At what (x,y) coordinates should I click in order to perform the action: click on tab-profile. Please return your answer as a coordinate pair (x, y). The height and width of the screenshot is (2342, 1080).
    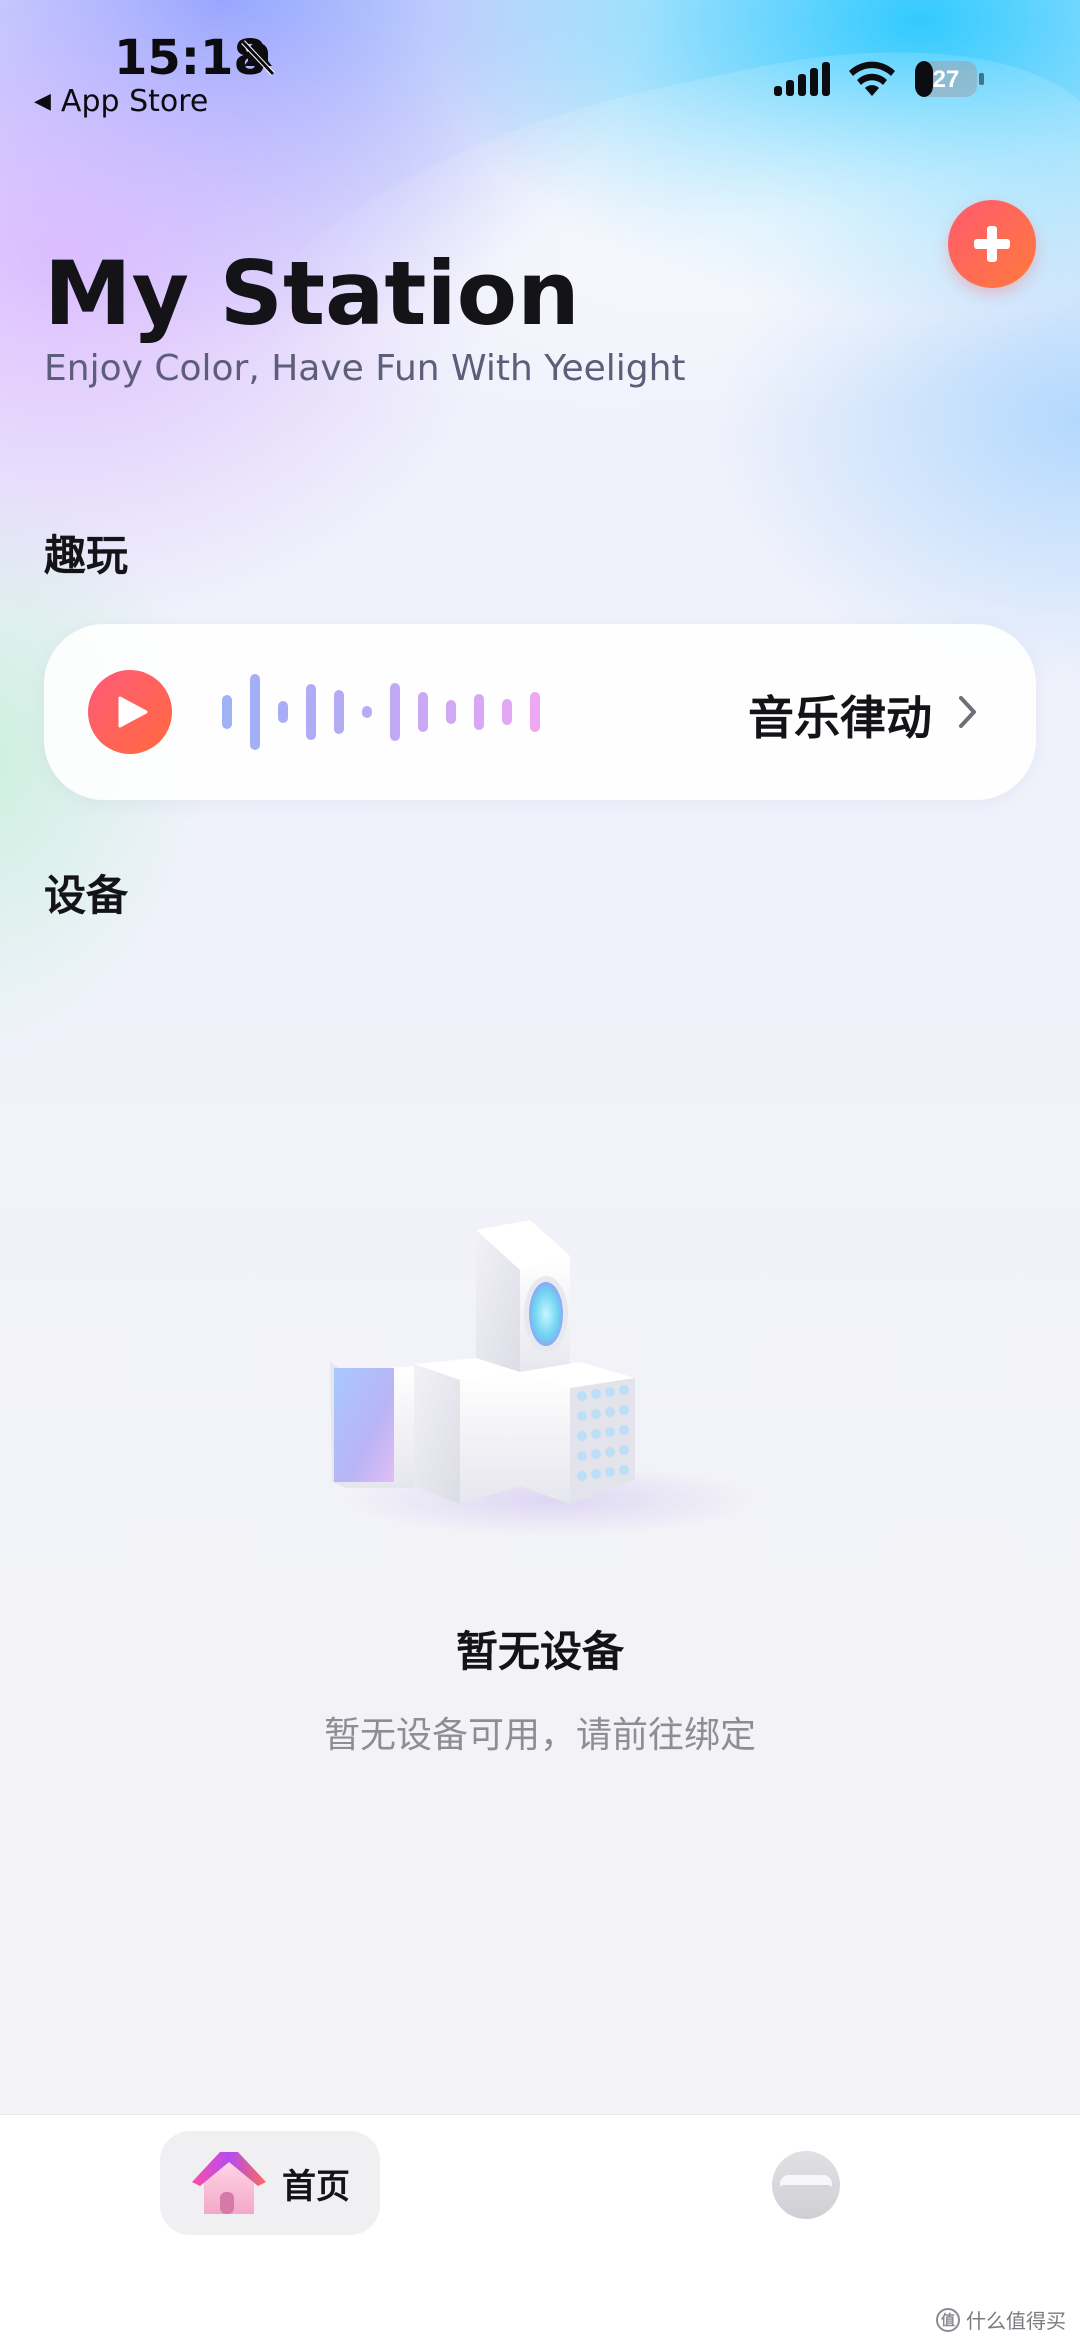
    Looking at the image, I should click on (806, 2185).